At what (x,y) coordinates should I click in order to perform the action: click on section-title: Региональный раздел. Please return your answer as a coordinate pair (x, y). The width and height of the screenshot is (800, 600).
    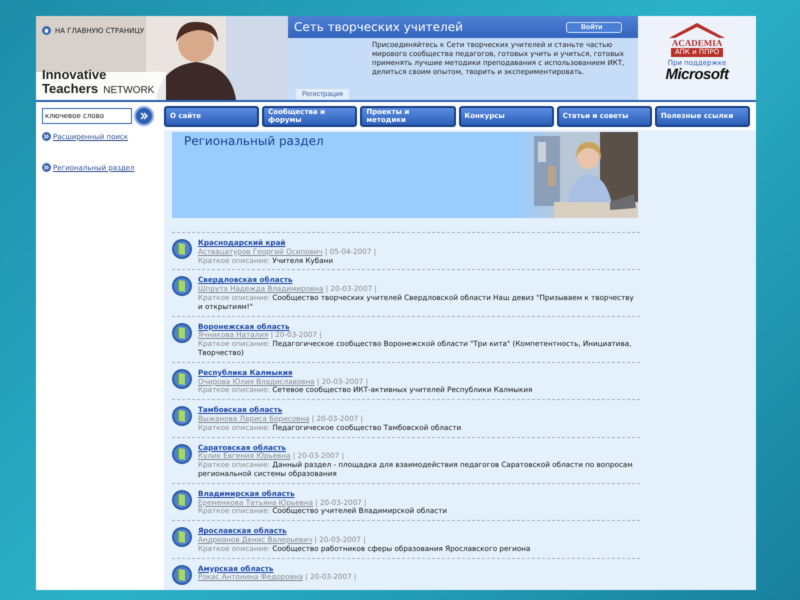
    Looking at the image, I should click on (253, 141).